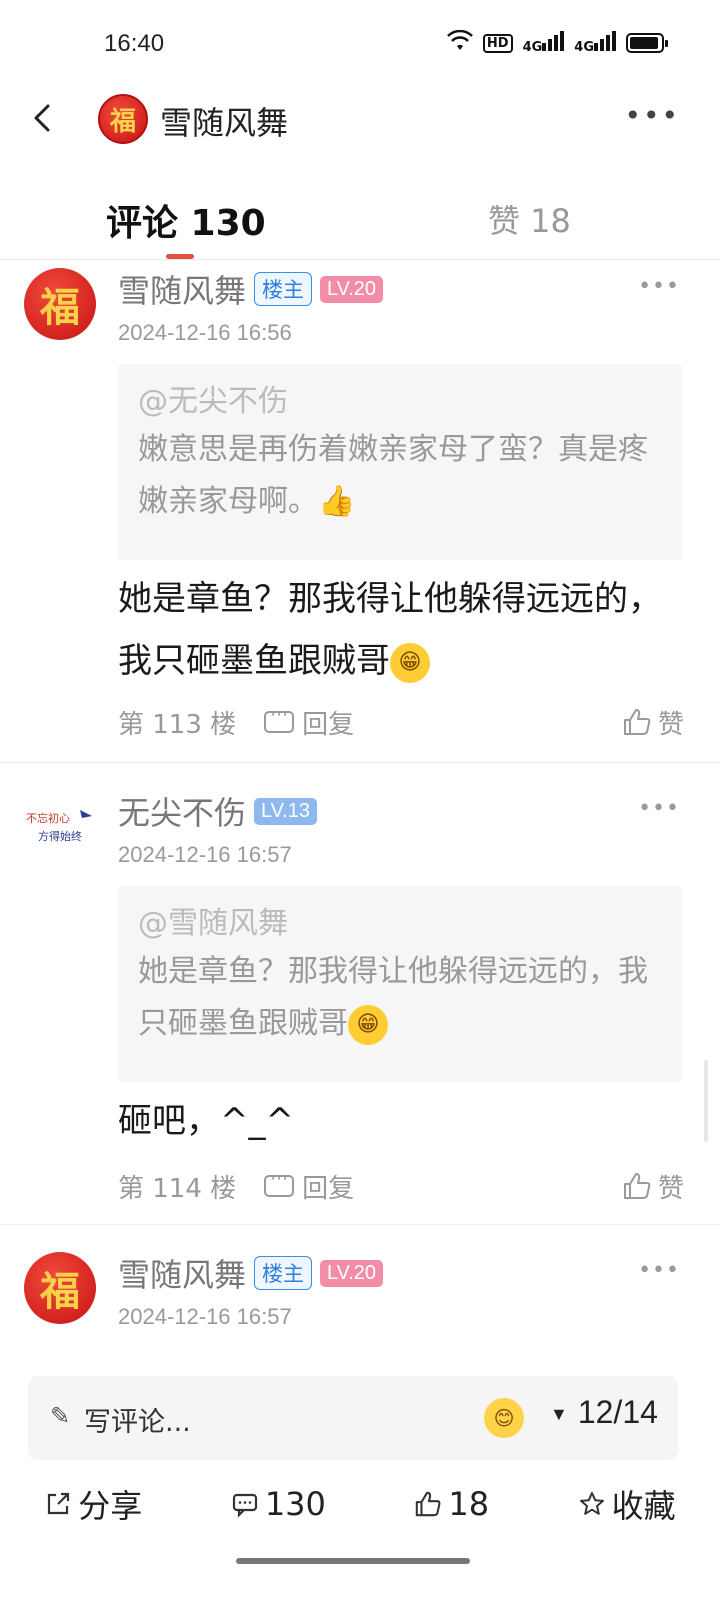 This screenshot has height=1600, width=720. What do you see at coordinates (177, 1188) in the screenshot?
I see `floor-number: 第 114 楼` at bounding box center [177, 1188].